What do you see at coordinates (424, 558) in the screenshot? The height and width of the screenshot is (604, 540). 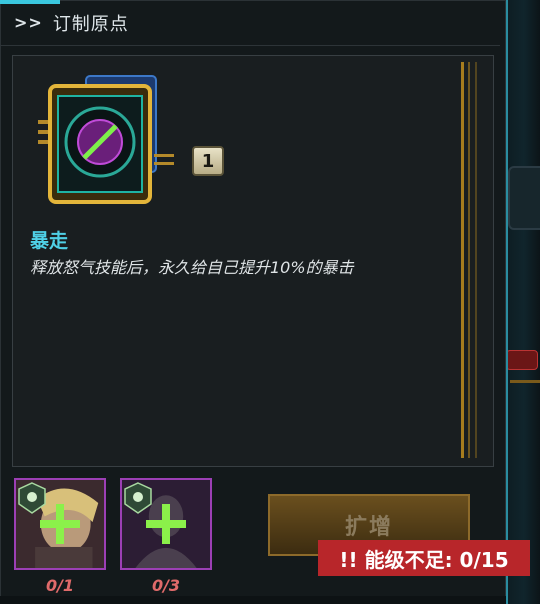 I see `insufficient-level-warning: !! 能级不足: 0/15` at bounding box center [424, 558].